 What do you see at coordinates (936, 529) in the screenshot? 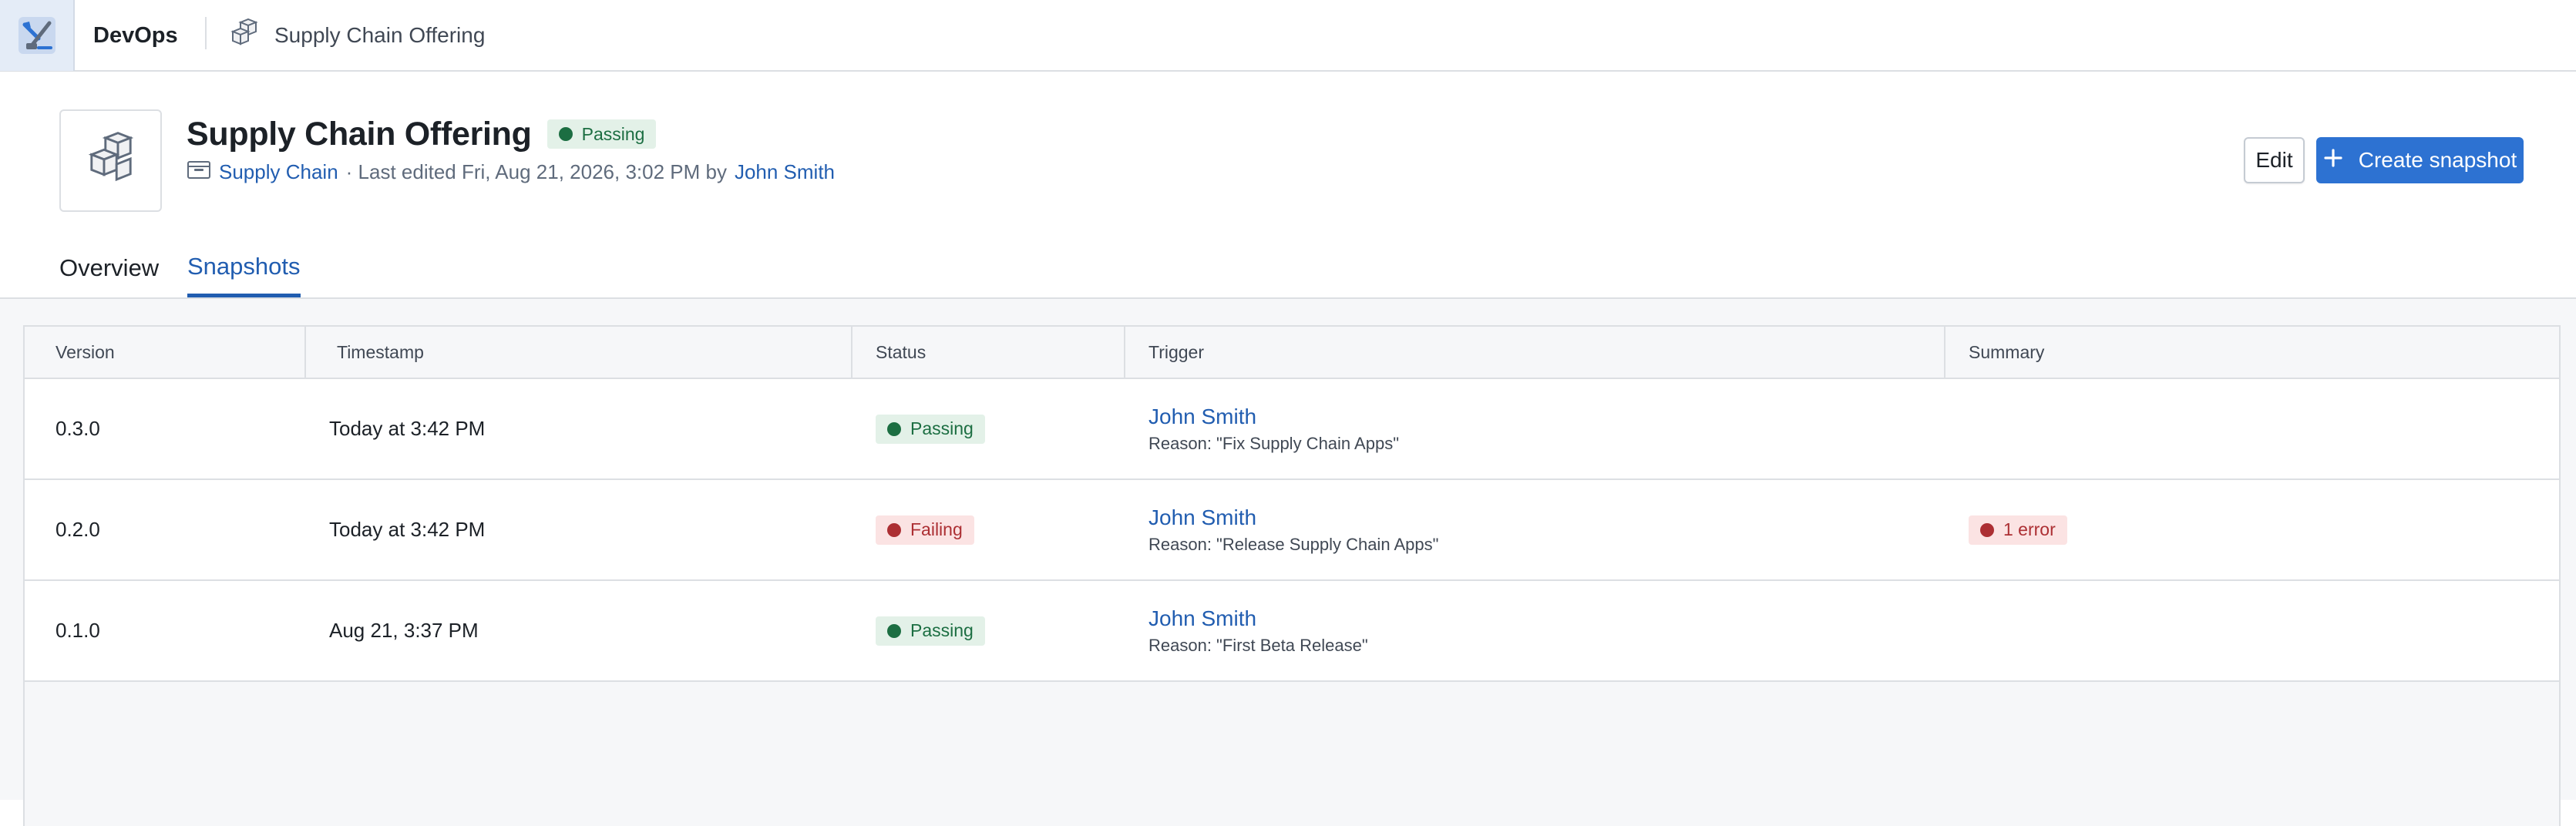
I see `status-badge-label: Failing` at bounding box center [936, 529].